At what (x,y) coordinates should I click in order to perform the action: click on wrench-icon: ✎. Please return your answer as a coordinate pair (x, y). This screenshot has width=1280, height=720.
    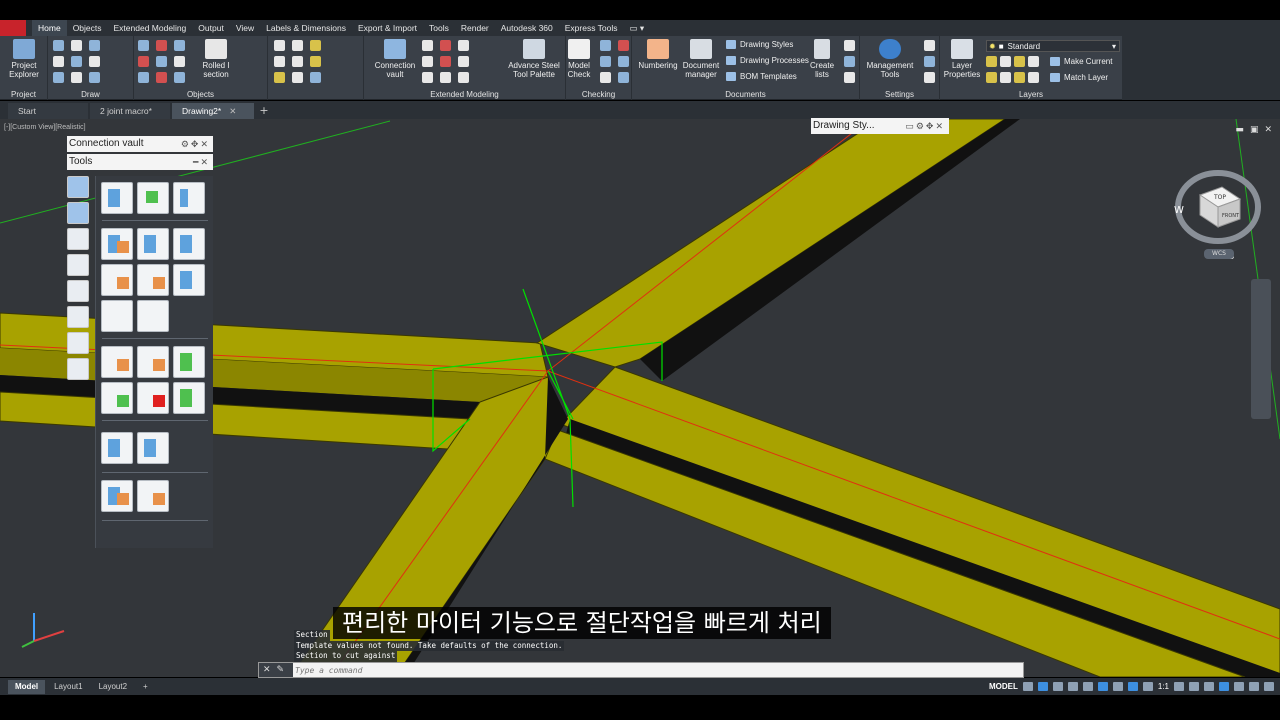
    Looking at the image, I should click on (281, 670).